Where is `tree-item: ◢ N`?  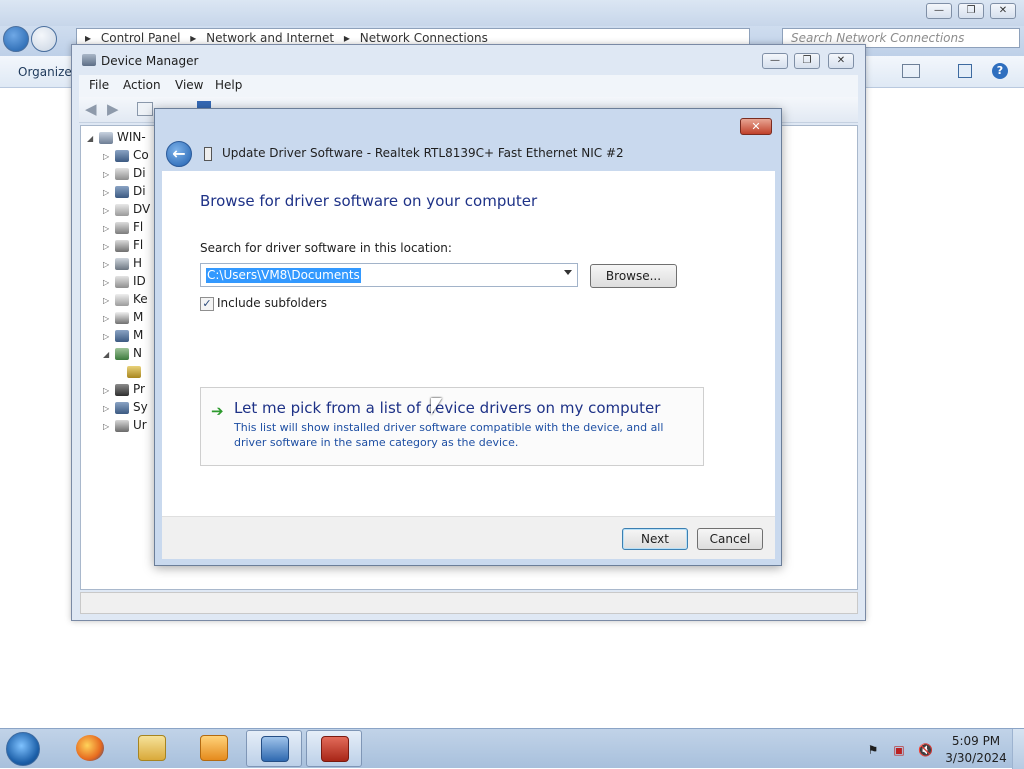
tree-item: ◢ N is located at coordinates (122, 353).